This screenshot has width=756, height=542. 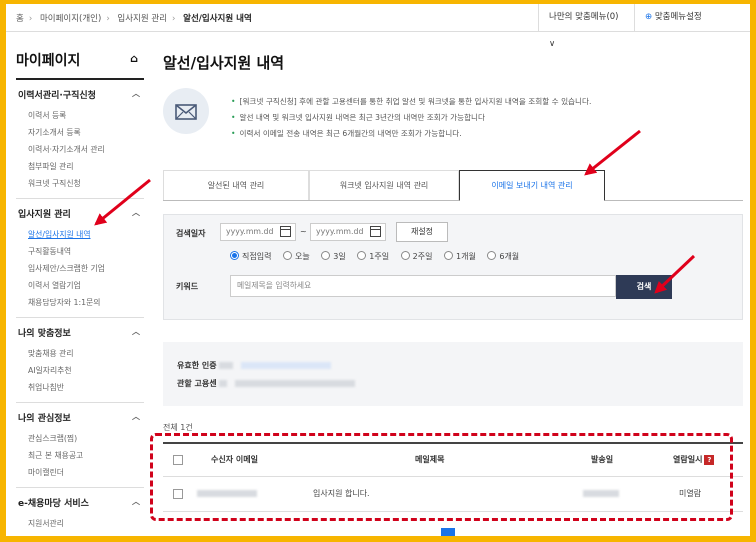 What do you see at coordinates (81, 417) in the screenshot?
I see `sidebar-section-header: 나의 관심정보 ︿` at bounding box center [81, 417].